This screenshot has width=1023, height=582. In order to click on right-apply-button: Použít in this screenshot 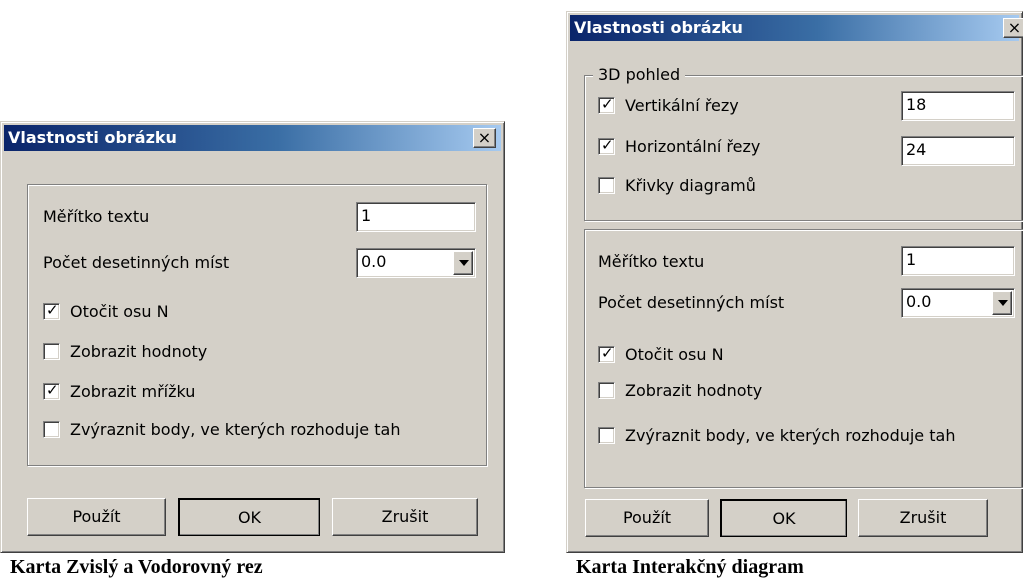, I will do `click(647, 518)`.